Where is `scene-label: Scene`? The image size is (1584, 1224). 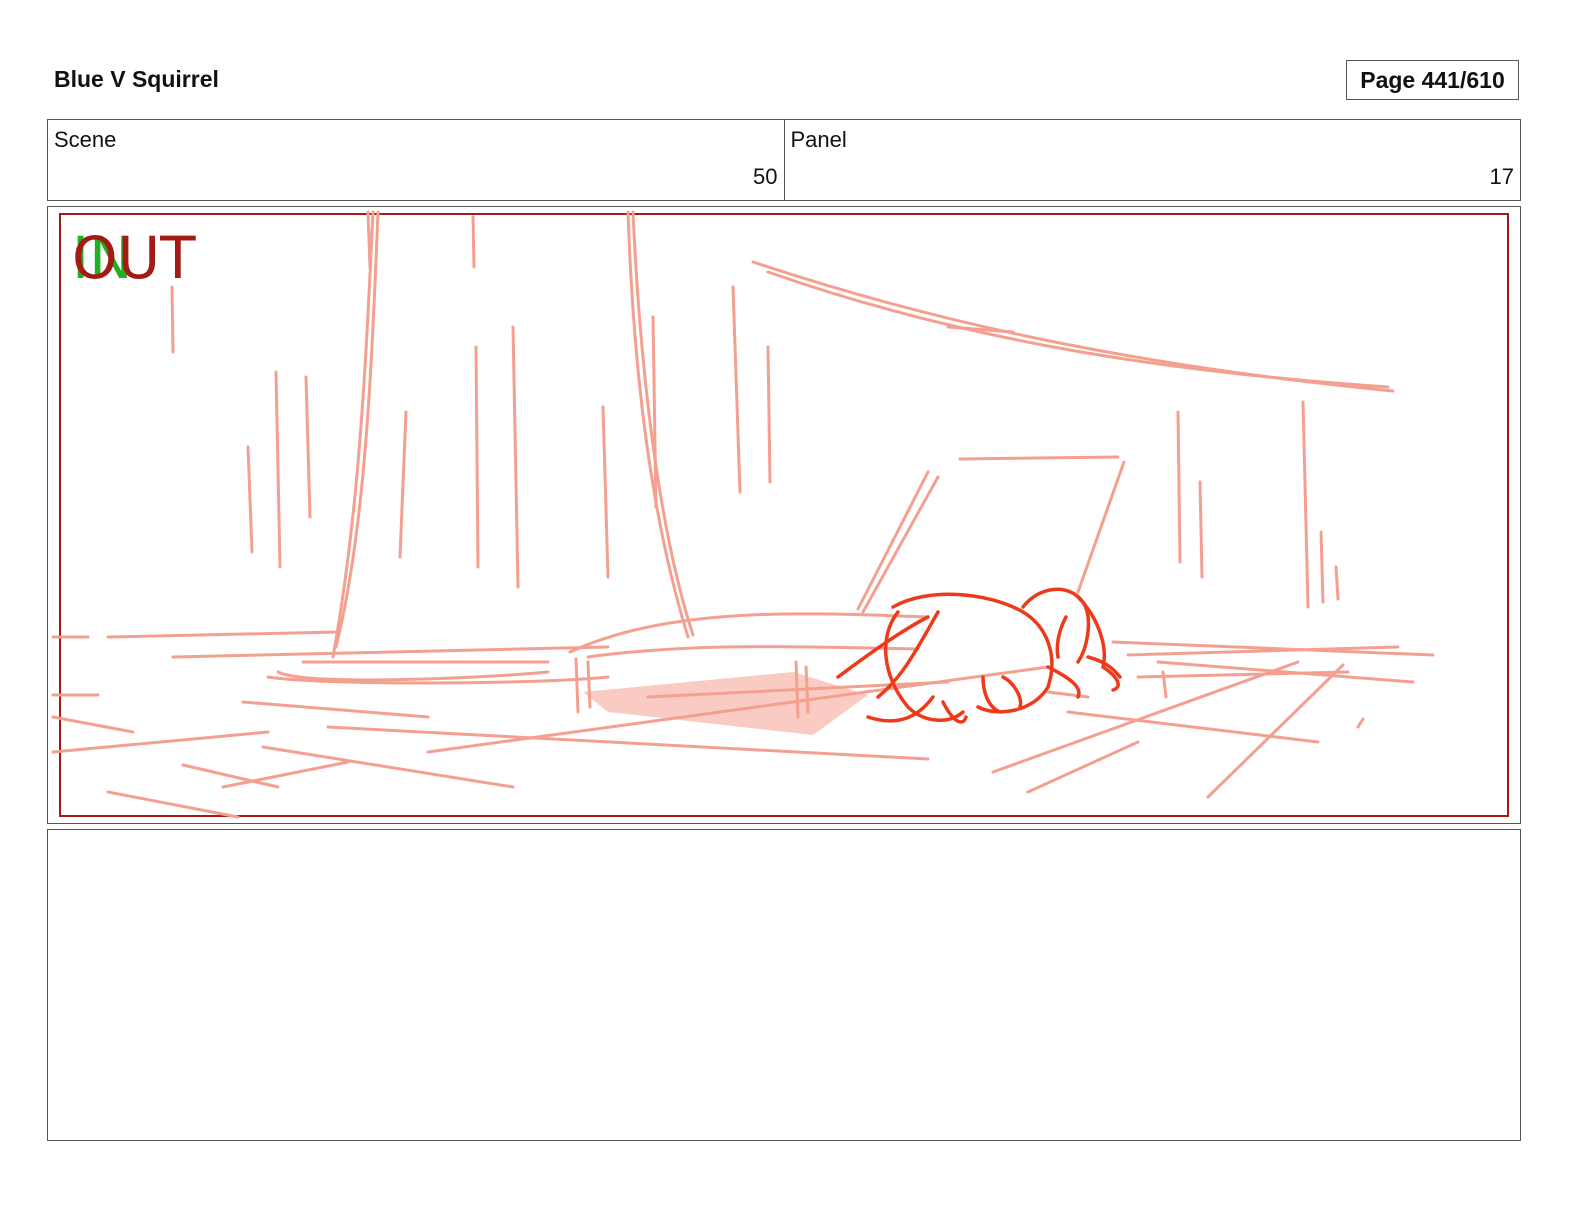
scene-label: Scene is located at coordinates (85, 139).